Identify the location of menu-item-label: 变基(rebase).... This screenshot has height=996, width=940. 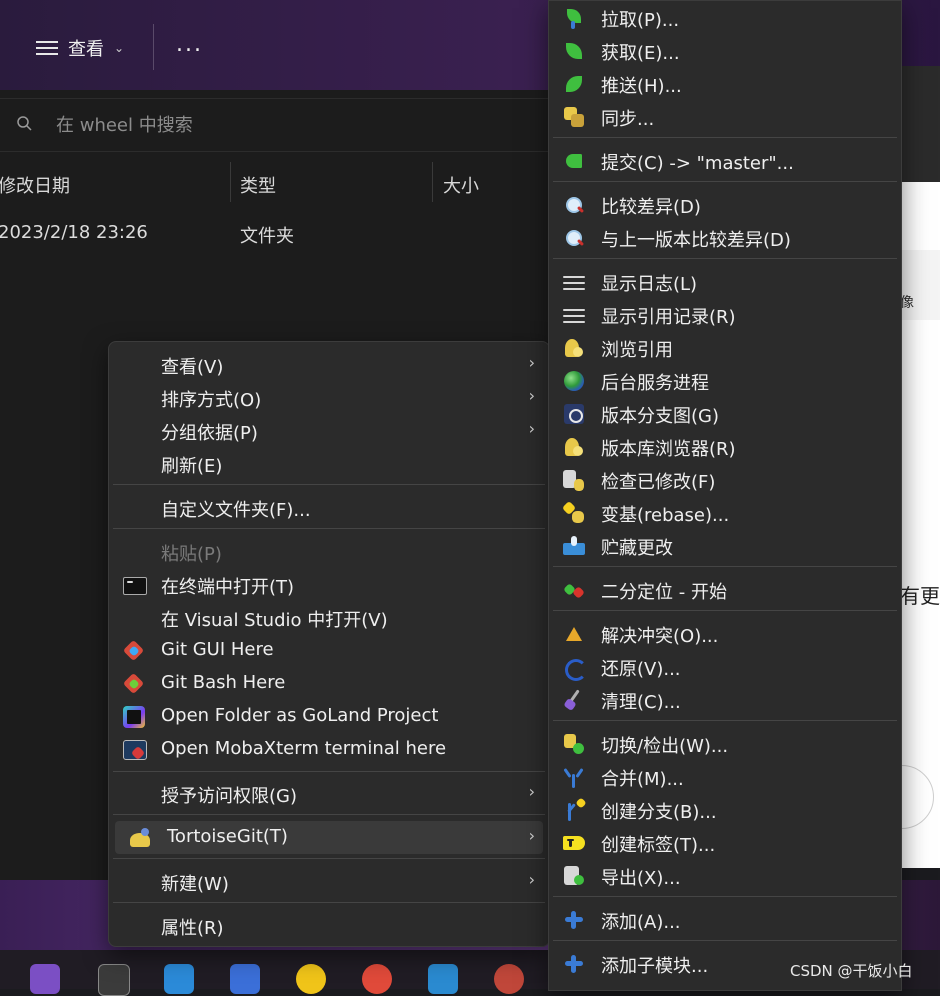
(665, 515).